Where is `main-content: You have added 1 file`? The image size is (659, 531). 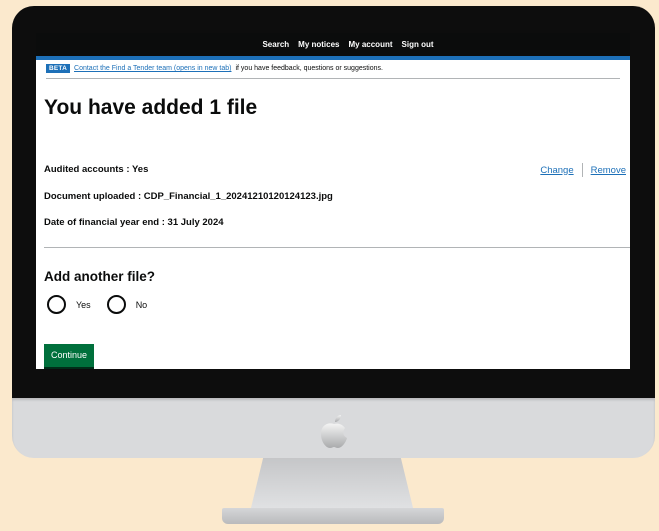
main-content: You have added 1 file is located at coordinates (333, 108).